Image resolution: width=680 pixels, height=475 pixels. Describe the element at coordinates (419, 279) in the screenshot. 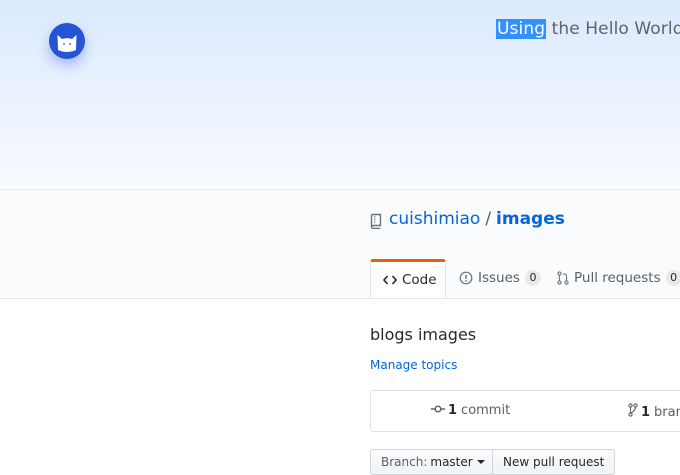

I see `tab-code-label: Code` at that location.